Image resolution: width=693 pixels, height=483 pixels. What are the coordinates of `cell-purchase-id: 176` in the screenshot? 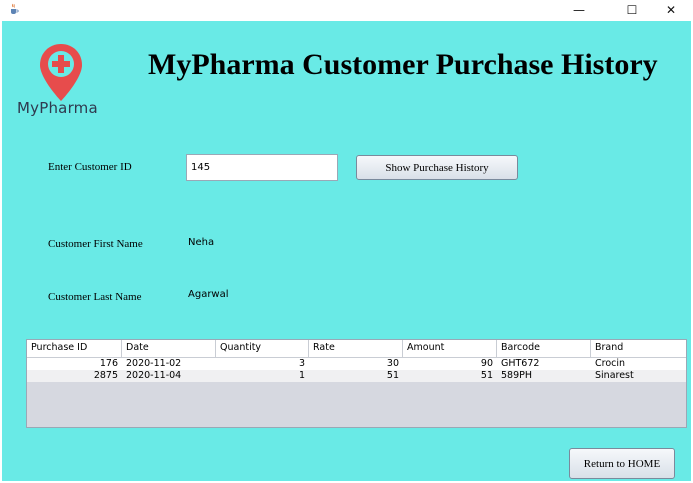 It's located at (108, 363).